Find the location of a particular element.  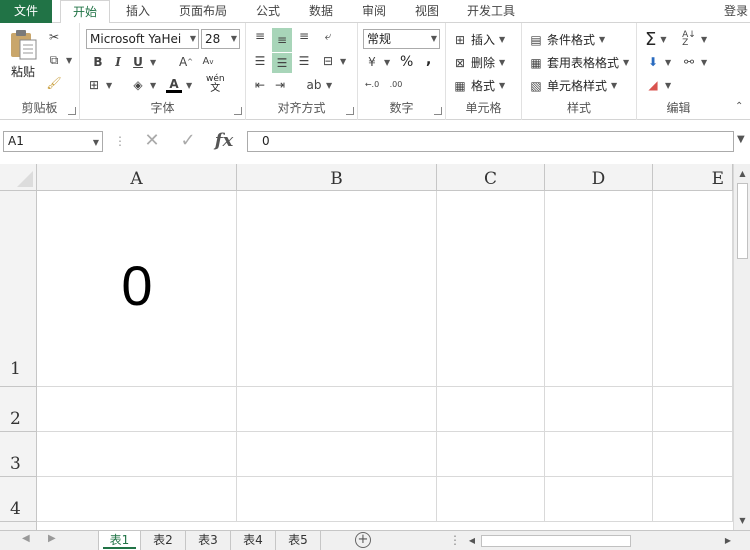

name-box: A1 ▼ is located at coordinates (53, 141).